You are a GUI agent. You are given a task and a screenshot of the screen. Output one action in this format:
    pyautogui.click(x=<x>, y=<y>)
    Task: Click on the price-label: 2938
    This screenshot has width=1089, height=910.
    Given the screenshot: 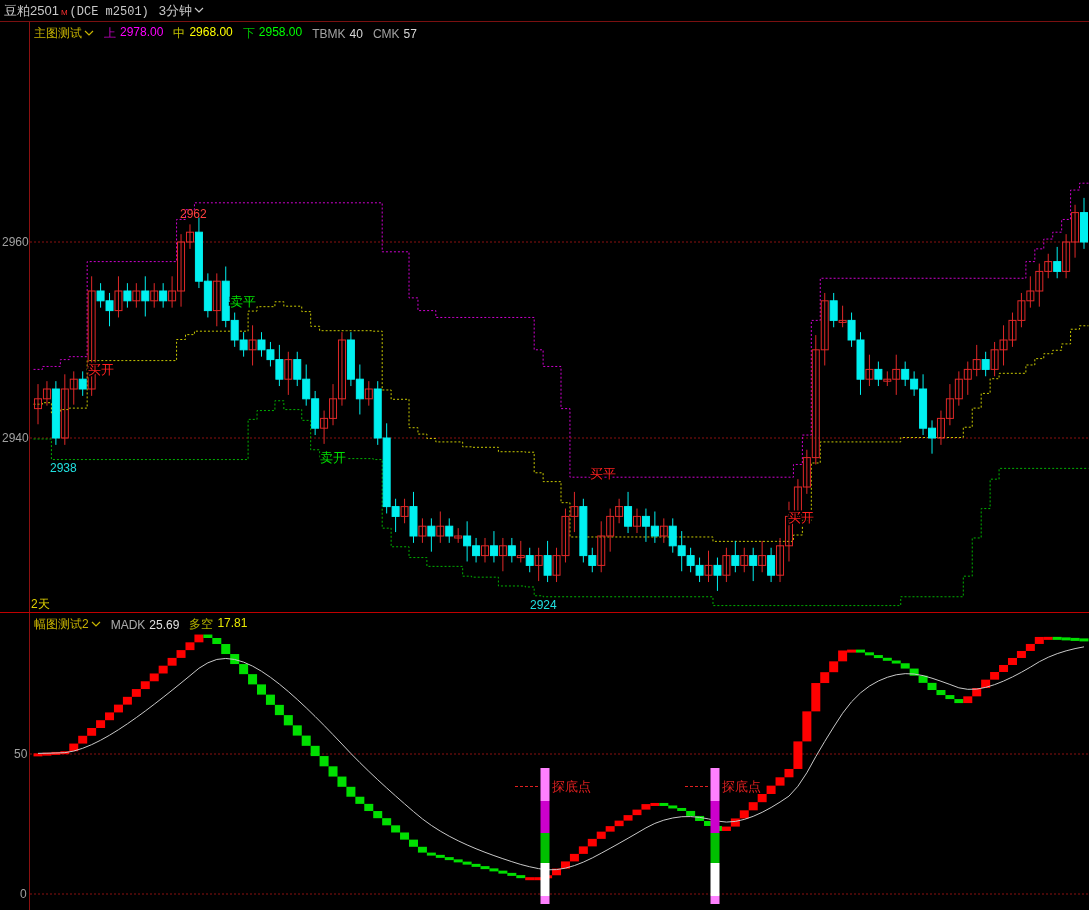 What is the action you would take?
    pyautogui.click(x=63, y=468)
    